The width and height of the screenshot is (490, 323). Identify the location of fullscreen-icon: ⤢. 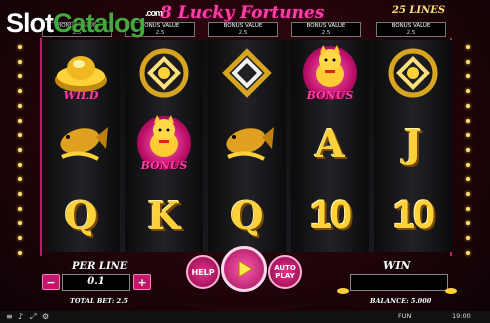
(33, 317).